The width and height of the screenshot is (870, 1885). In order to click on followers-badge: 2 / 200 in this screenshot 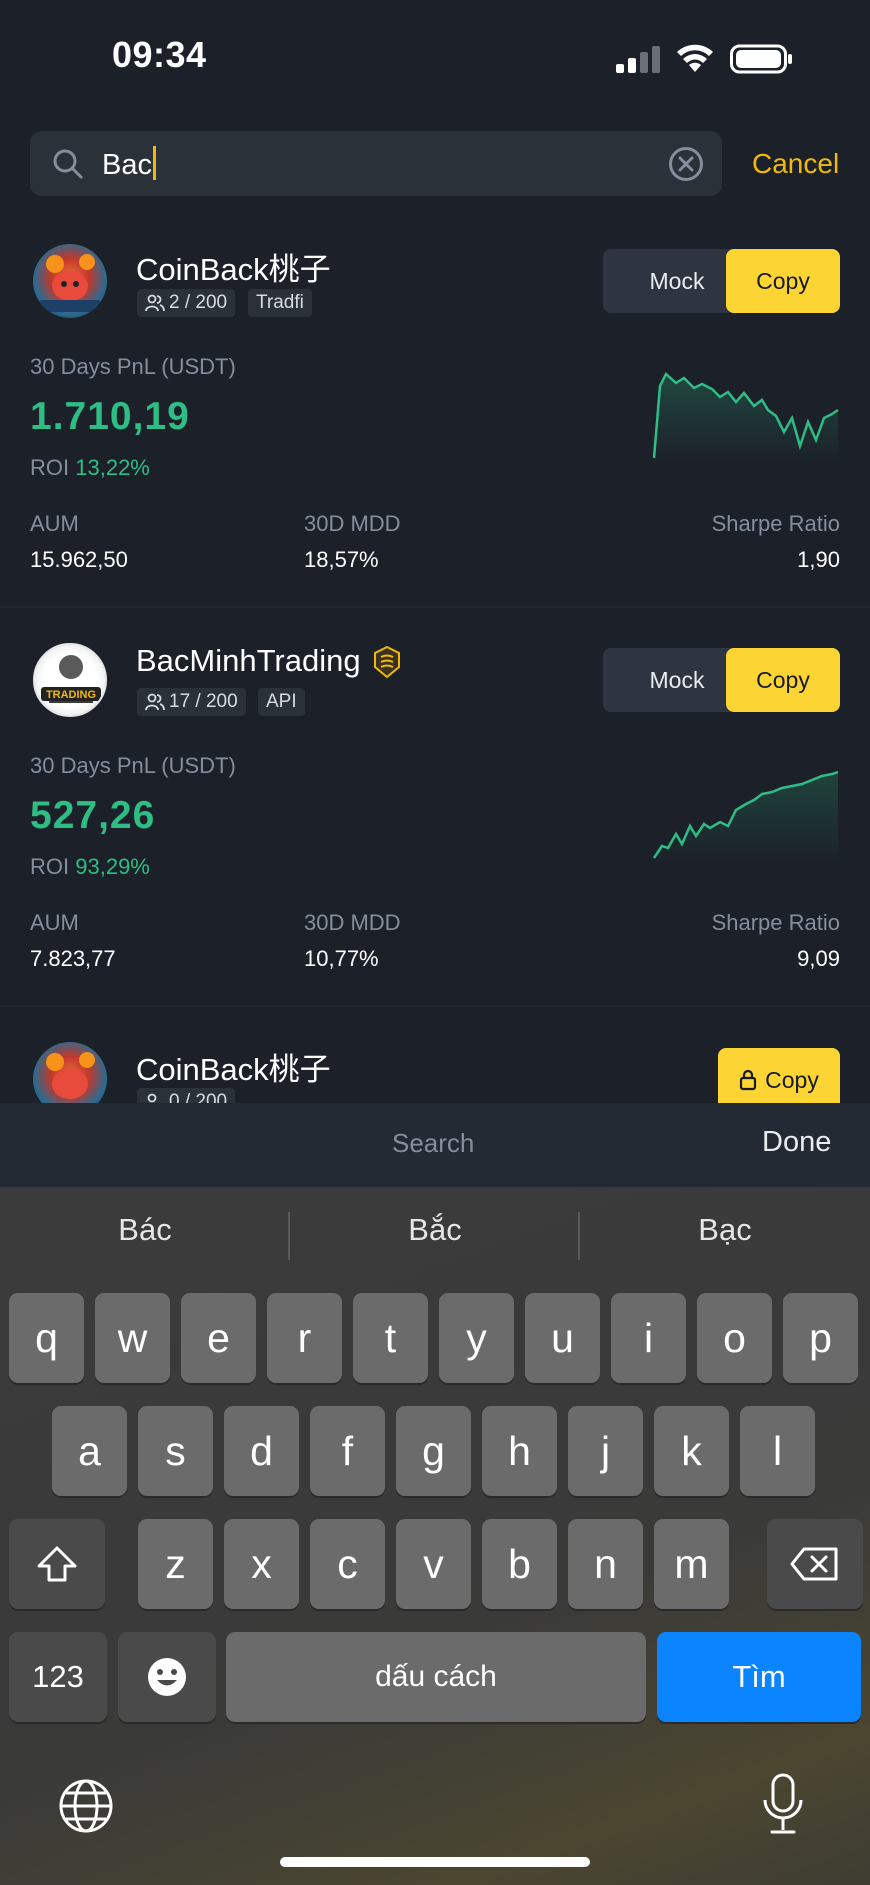, I will do `click(186, 303)`.